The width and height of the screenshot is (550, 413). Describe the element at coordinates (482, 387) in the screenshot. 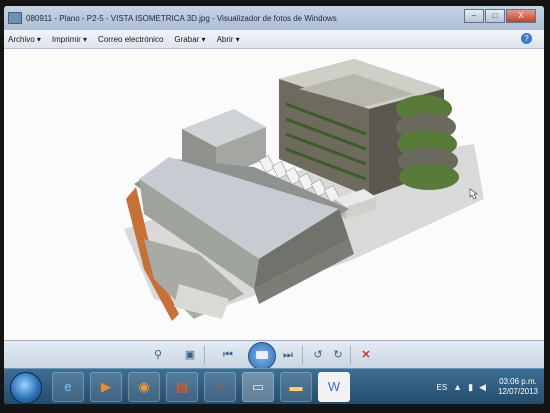

I see `volume-icon: ◀` at that location.